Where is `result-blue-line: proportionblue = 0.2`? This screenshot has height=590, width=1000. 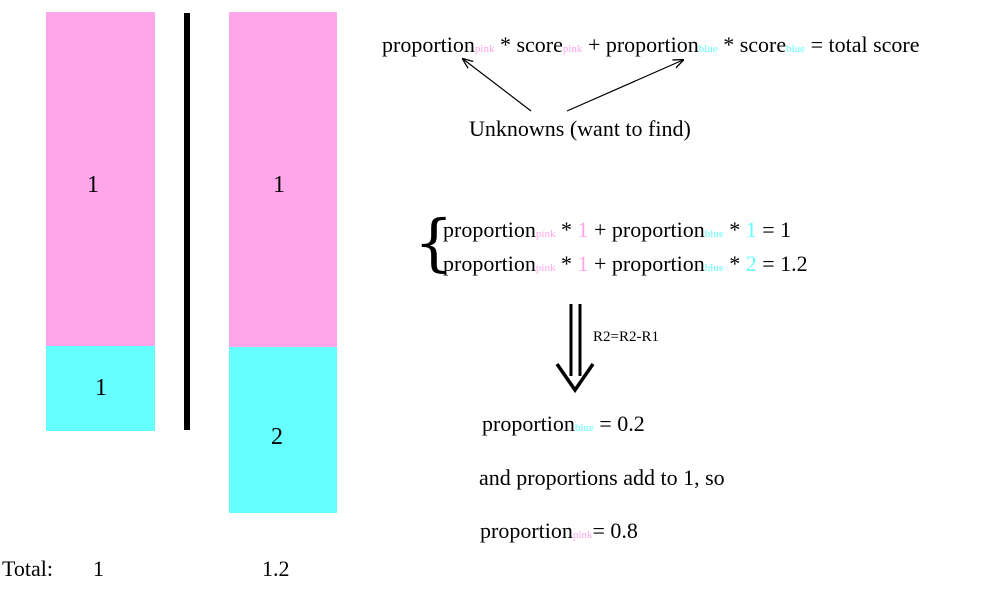
result-blue-line: proportionblue = 0.2 is located at coordinates (563, 424).